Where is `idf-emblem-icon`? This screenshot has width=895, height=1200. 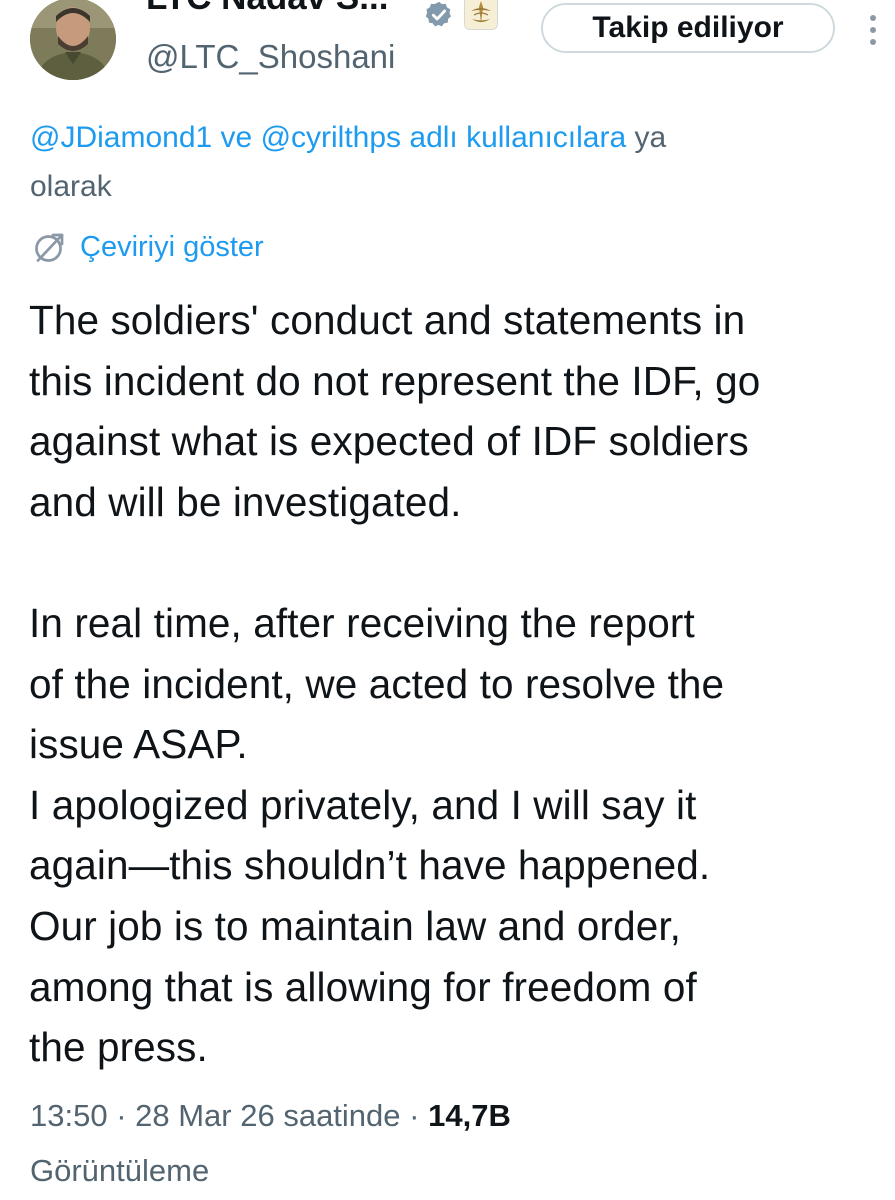
idf-emblem-icon is located at coordinates (481, 15).